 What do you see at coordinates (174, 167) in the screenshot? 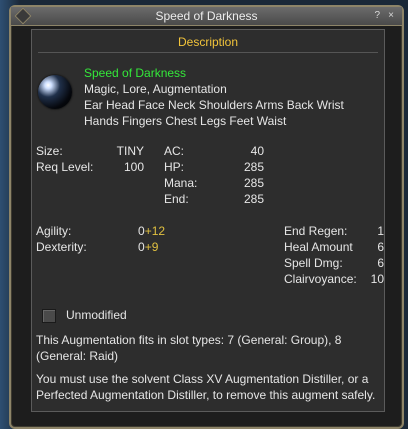
I see `hp-label: HP:` at bounding box center [174, 167].